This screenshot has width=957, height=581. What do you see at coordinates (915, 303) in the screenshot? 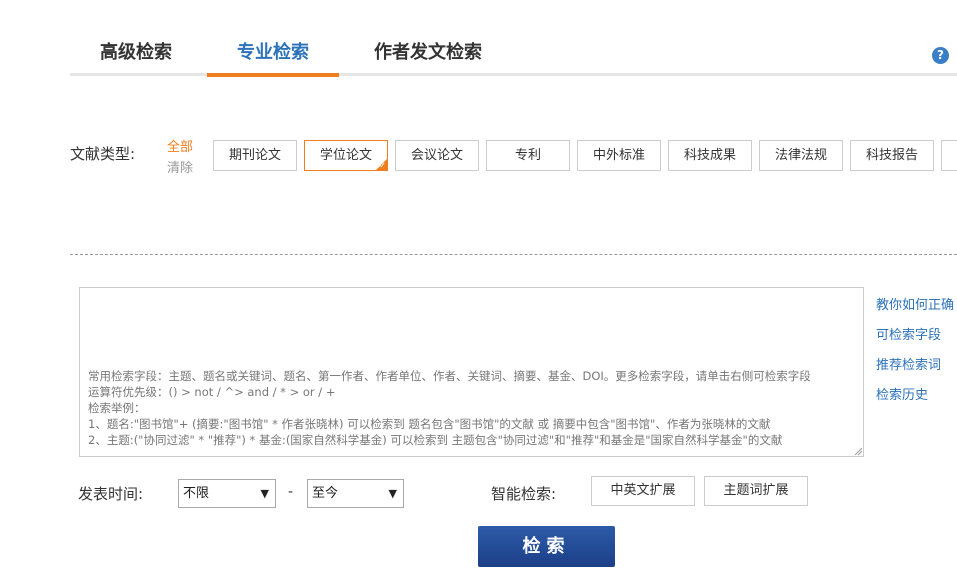
I see `tutorial-link: 教你如何正确` at bounding box center [915, 303].